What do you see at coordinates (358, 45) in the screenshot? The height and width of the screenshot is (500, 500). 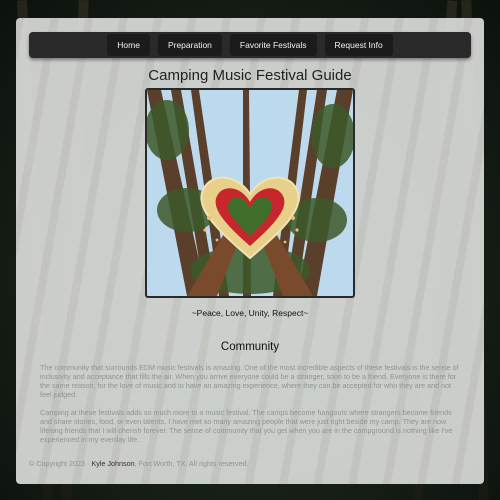 I see `nav-request-info: Request Info` at bounding box center [358, 45].